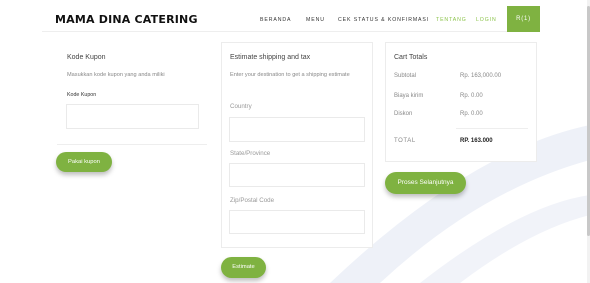  What do you see at coordinates (481, 76) in the screenshot?
I see `subtotal-value: Rp. 163,000.00` at bounding box center [481, 76].